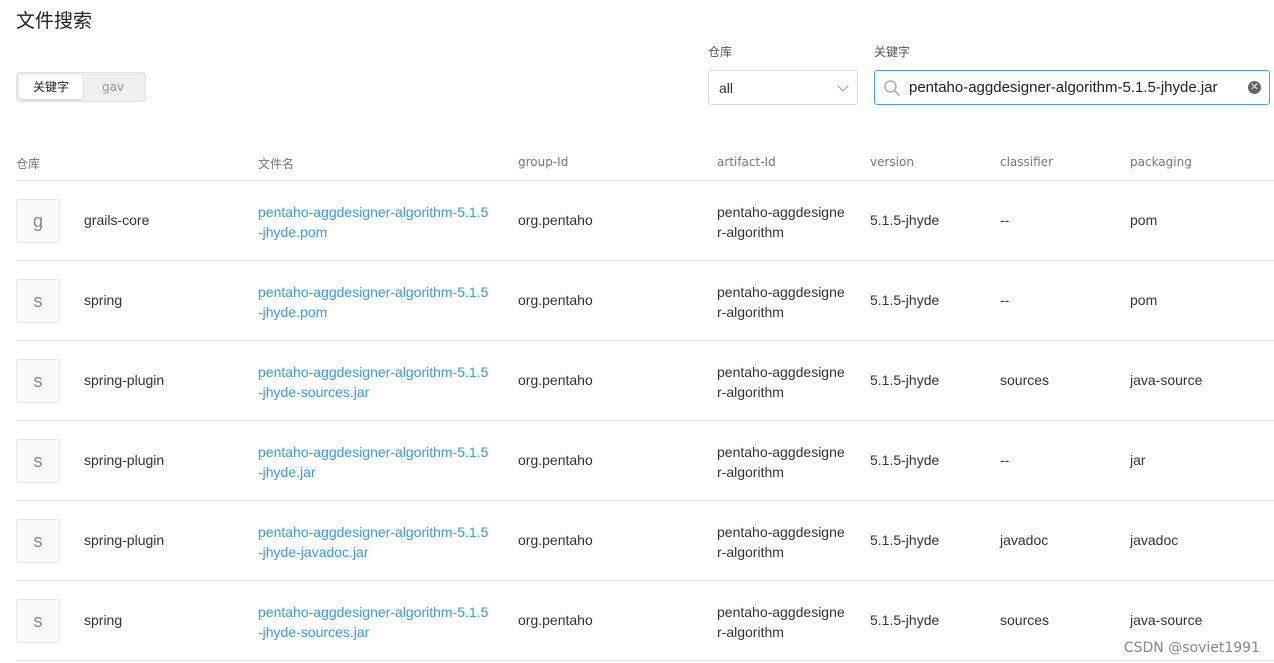 Image resolution: width=1274 pixels, height=663 pixels. What do you see at coordinates (54, 21) in the screenshot?
I see `page-title: 文件搜索` at bounding box center [54, 21].